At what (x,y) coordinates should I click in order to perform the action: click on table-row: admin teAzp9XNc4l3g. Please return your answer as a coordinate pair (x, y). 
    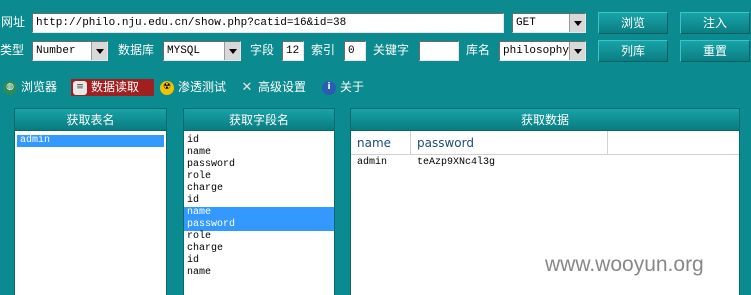
    Looking at the image, I should click on (545, 163).